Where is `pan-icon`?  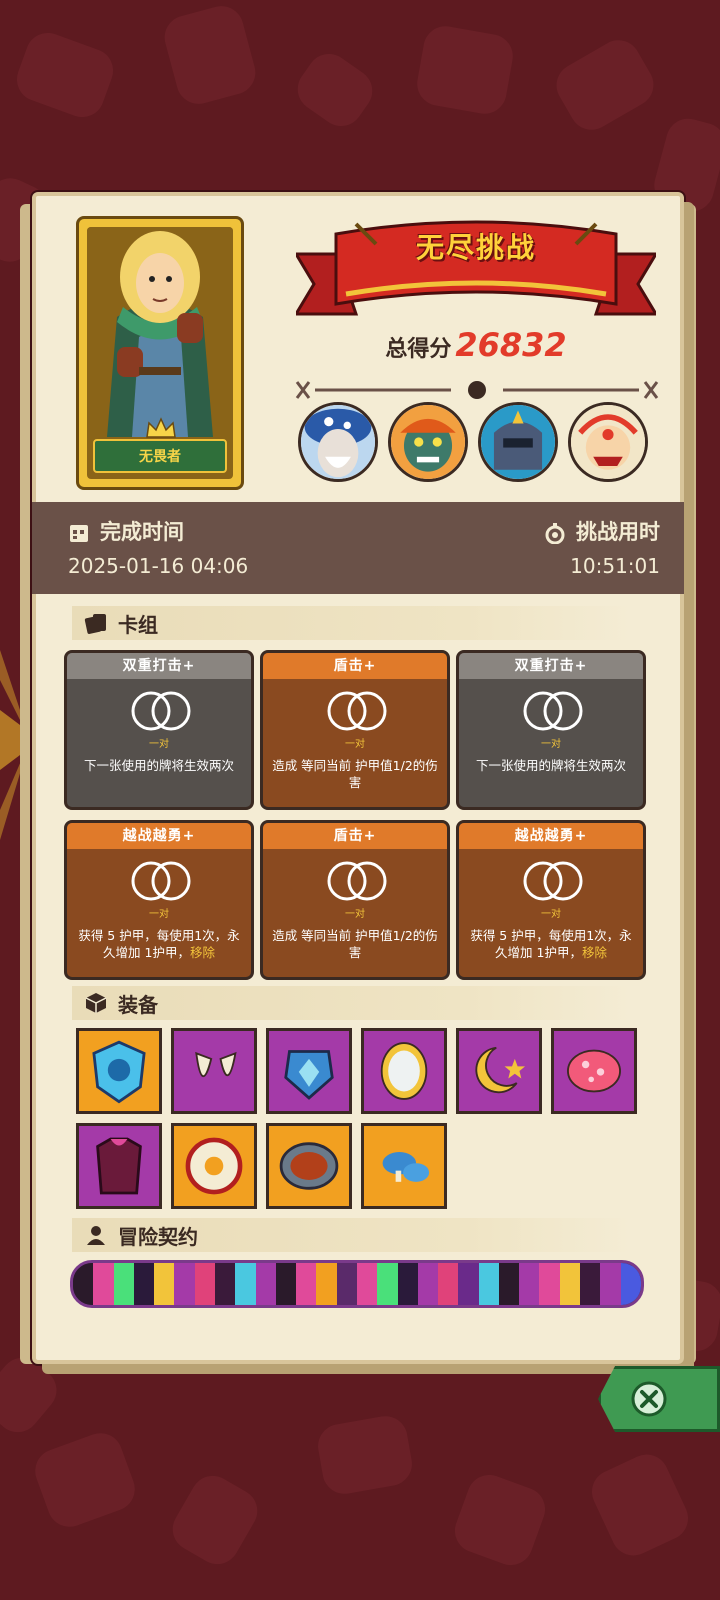
pan-icon is located at coordinates (309, 1166).